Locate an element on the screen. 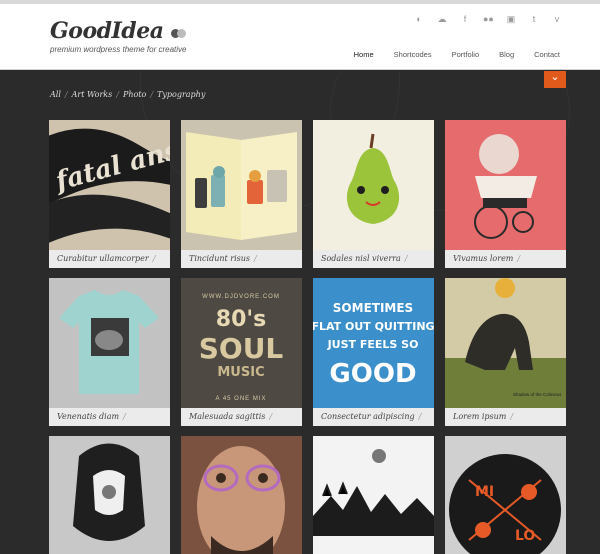 This screenshot has width=600, height=554. typography-artwork: fatal ansor is located at coordinates (109, 185).